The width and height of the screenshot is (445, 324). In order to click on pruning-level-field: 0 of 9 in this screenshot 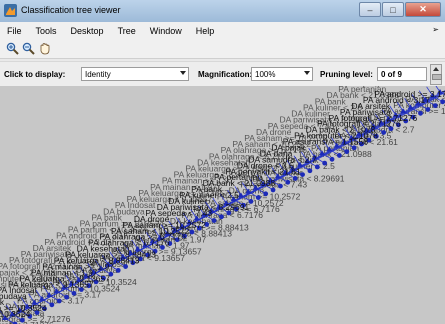, I will do `click(402, 74)`.